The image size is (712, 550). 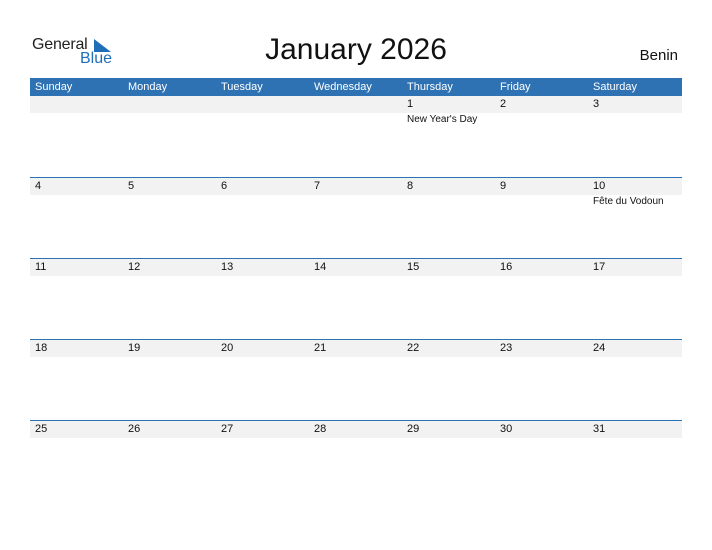 I want to click on day-number: 23, so click(x=506, y=348).